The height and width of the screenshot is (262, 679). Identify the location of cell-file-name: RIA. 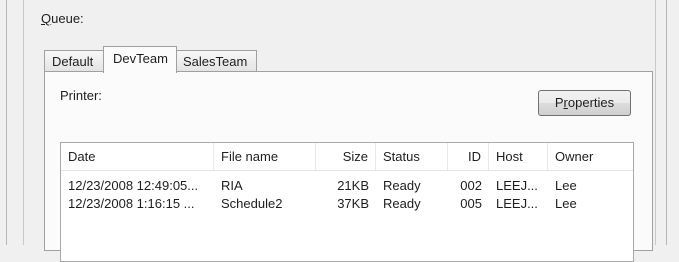
(232, 185).